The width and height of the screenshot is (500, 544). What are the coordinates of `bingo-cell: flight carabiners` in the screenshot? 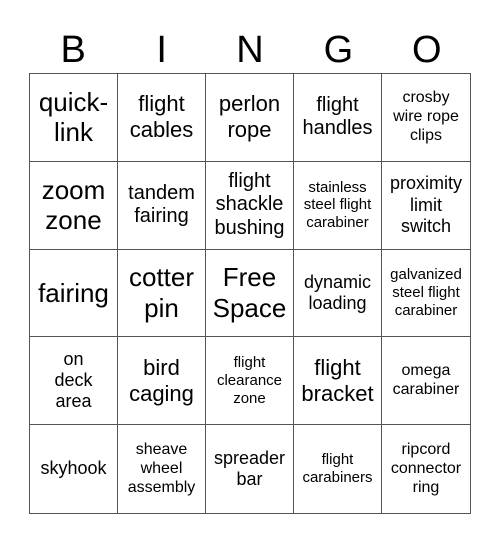 It's located at (338, 469).